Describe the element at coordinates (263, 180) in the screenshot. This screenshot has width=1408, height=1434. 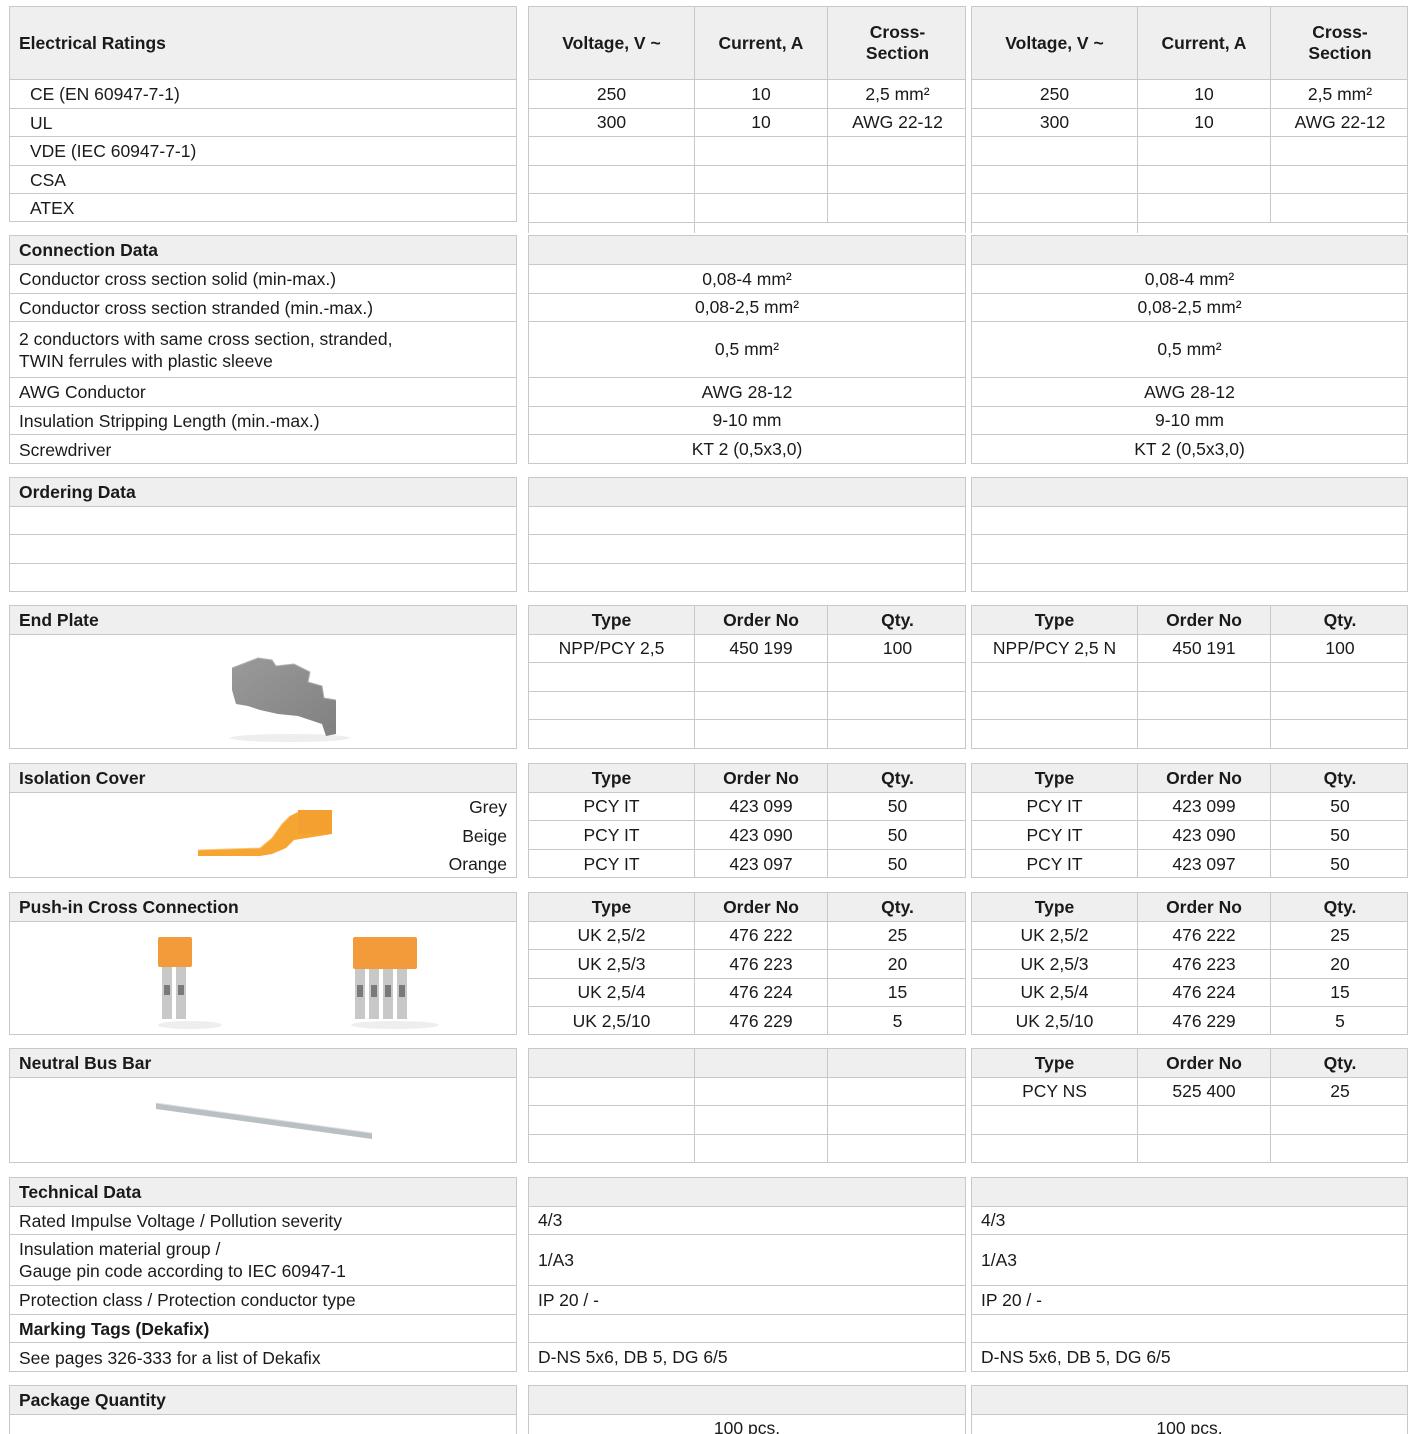
I see `rating-row: CSA` at that location.